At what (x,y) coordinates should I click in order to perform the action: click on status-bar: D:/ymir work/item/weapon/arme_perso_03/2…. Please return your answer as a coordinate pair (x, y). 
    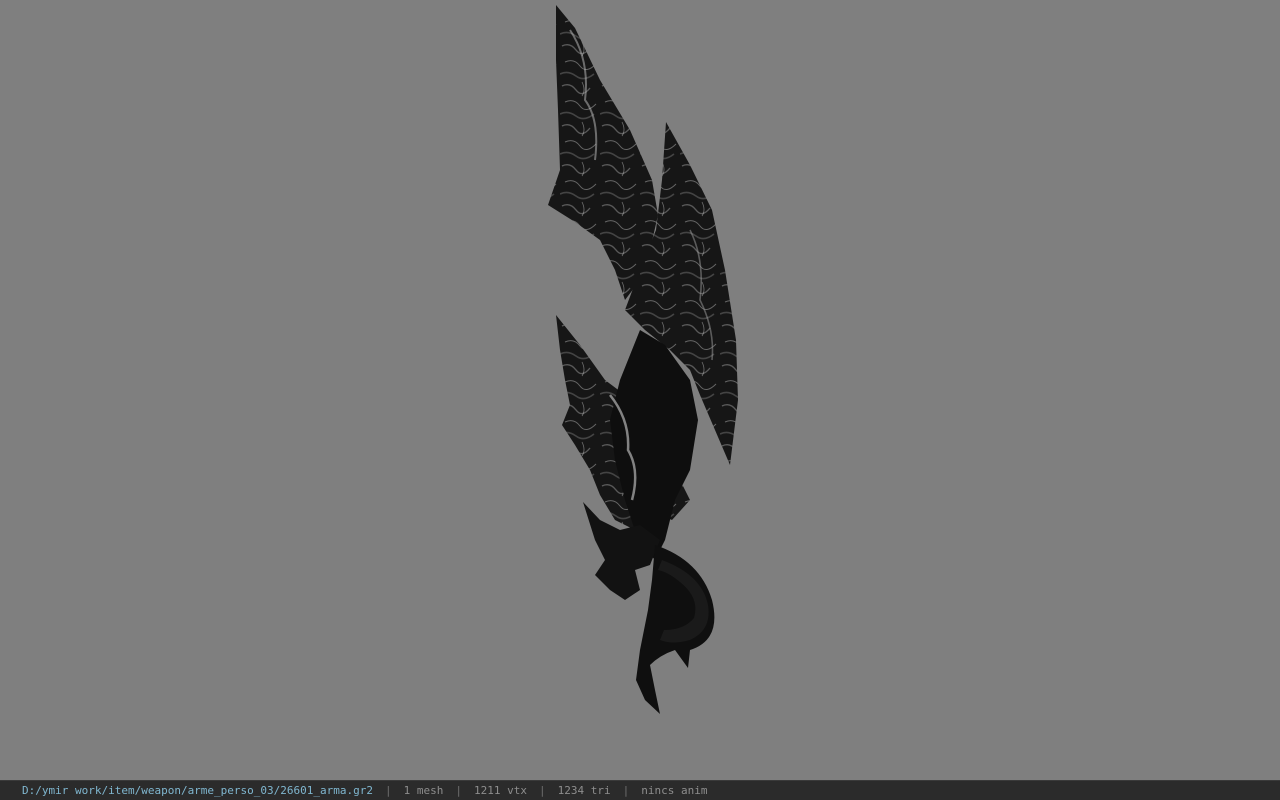
    Looking at the image, I should click on (640, 790).